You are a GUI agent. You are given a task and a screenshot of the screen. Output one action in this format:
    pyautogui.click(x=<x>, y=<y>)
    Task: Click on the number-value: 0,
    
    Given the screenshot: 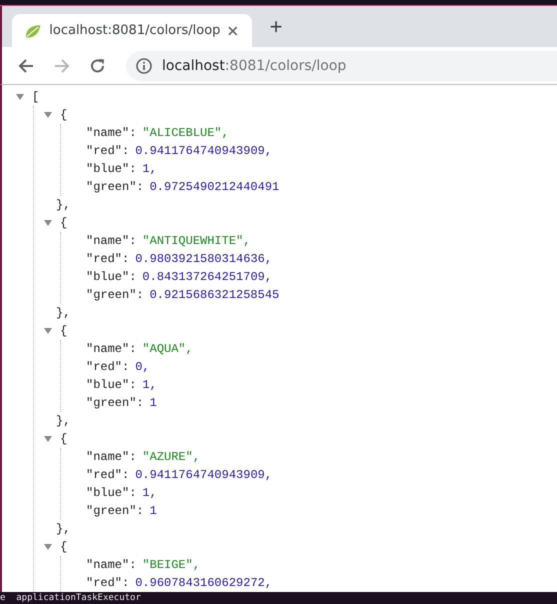 What is the action you would take?
    pyautogui.click(x=142, y=367)
    